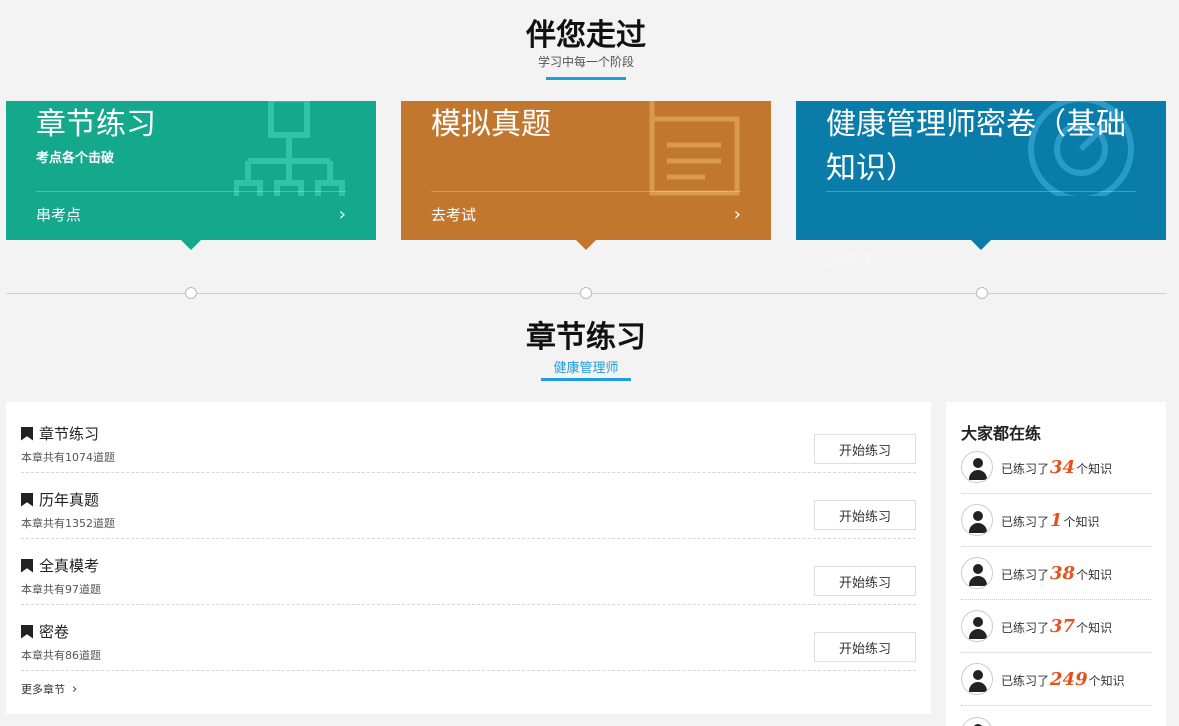  Describe the element at coordinates (75, 158) in the screenshot. I see `card-desc: 考点各个击破` at that location.